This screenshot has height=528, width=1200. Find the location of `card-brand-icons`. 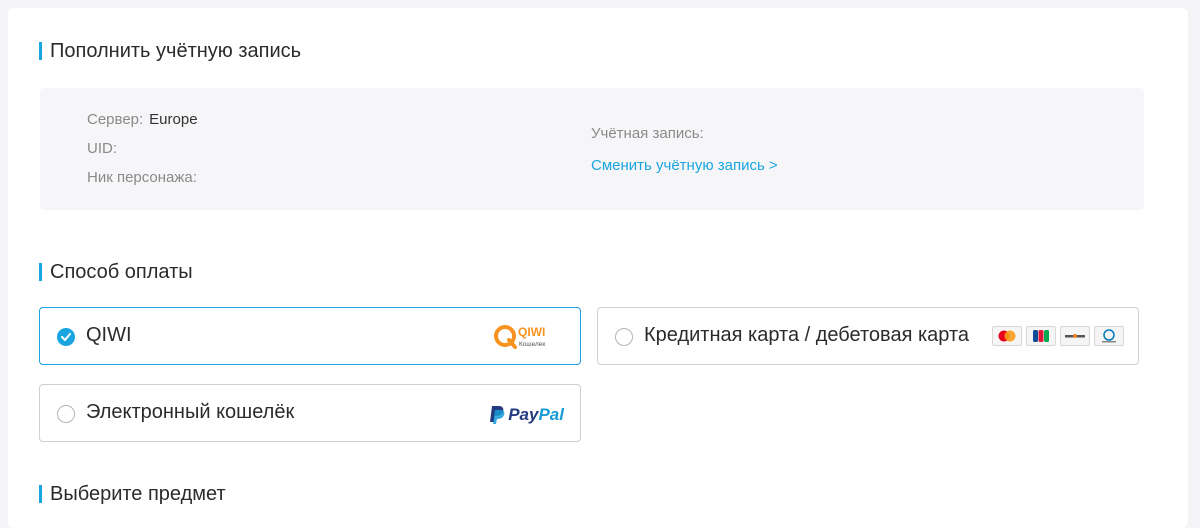

card-brand-icons is located at coordinates (1056, 336).